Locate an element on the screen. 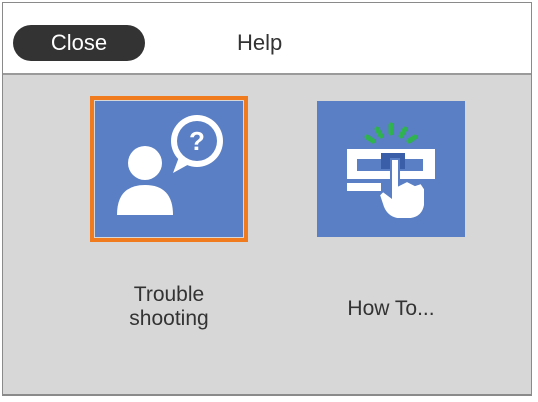 This screenshot has width=538, height=402. how-to-tile is located at coordinates (391, 169).